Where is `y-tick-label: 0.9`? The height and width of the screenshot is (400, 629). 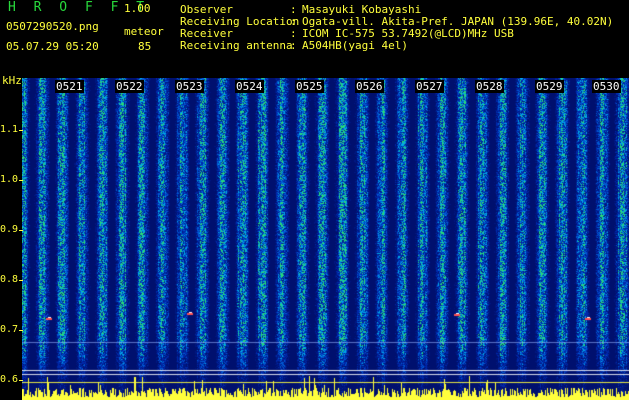
y-tick-label: 0.9 is located at coordinates (9, 229).